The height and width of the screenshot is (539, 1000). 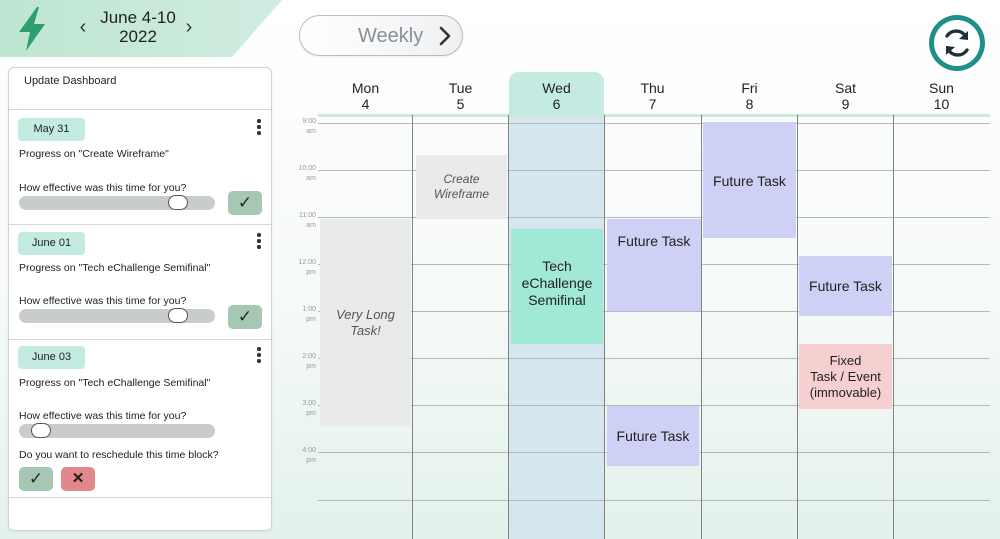 What do you see at coordinates (306, 268) in the screenshot?
I see `time-label-12pm: 12:00 pm` at bounding box center [306, 268].